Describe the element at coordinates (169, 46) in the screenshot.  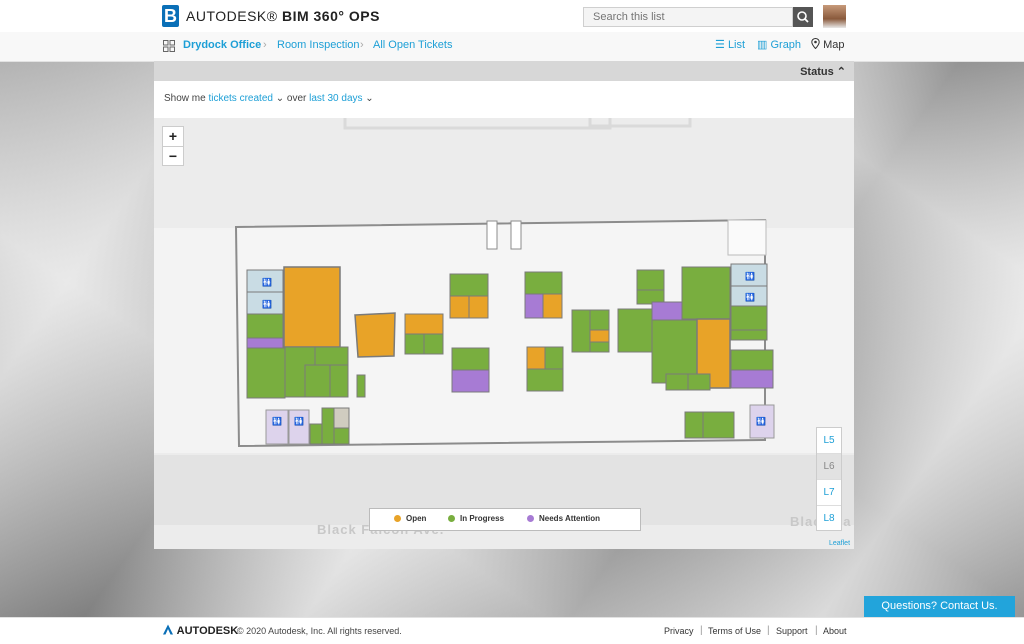
I see `grid-icon` at that location.